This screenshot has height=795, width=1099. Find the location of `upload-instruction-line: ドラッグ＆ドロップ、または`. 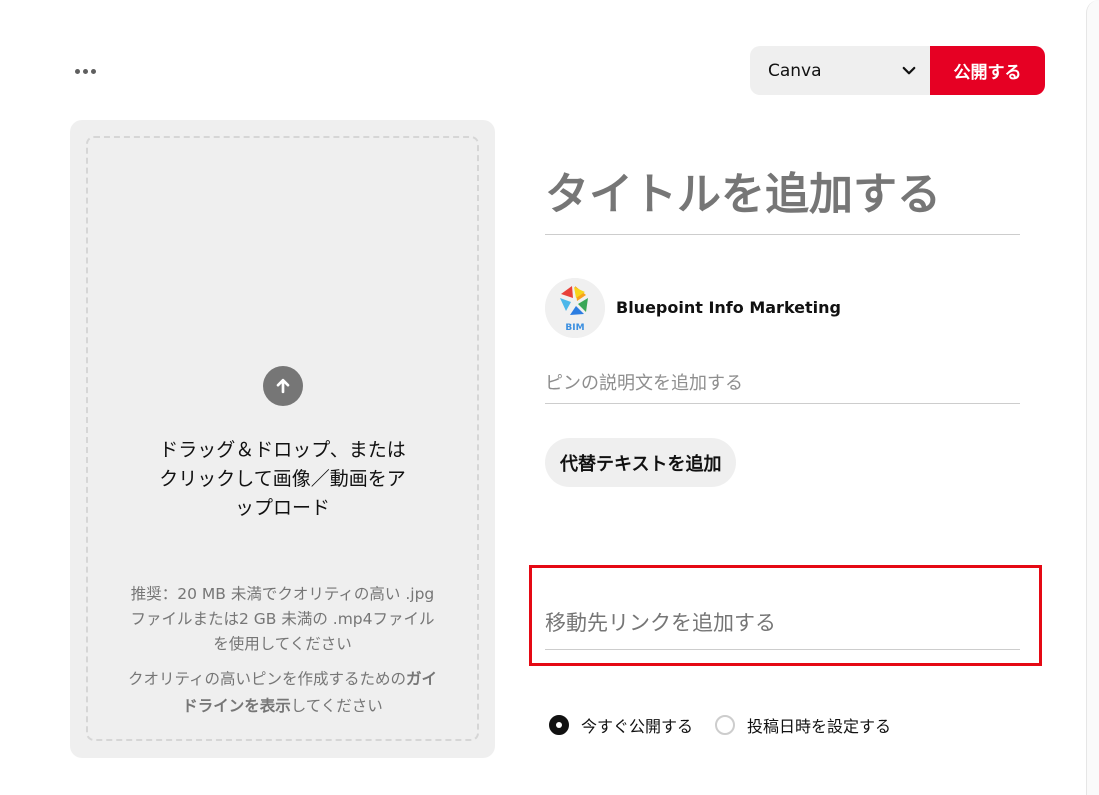

upload-instruction-line: ドラッグ＆ドロップ、または is located at coordinates (282, 450).